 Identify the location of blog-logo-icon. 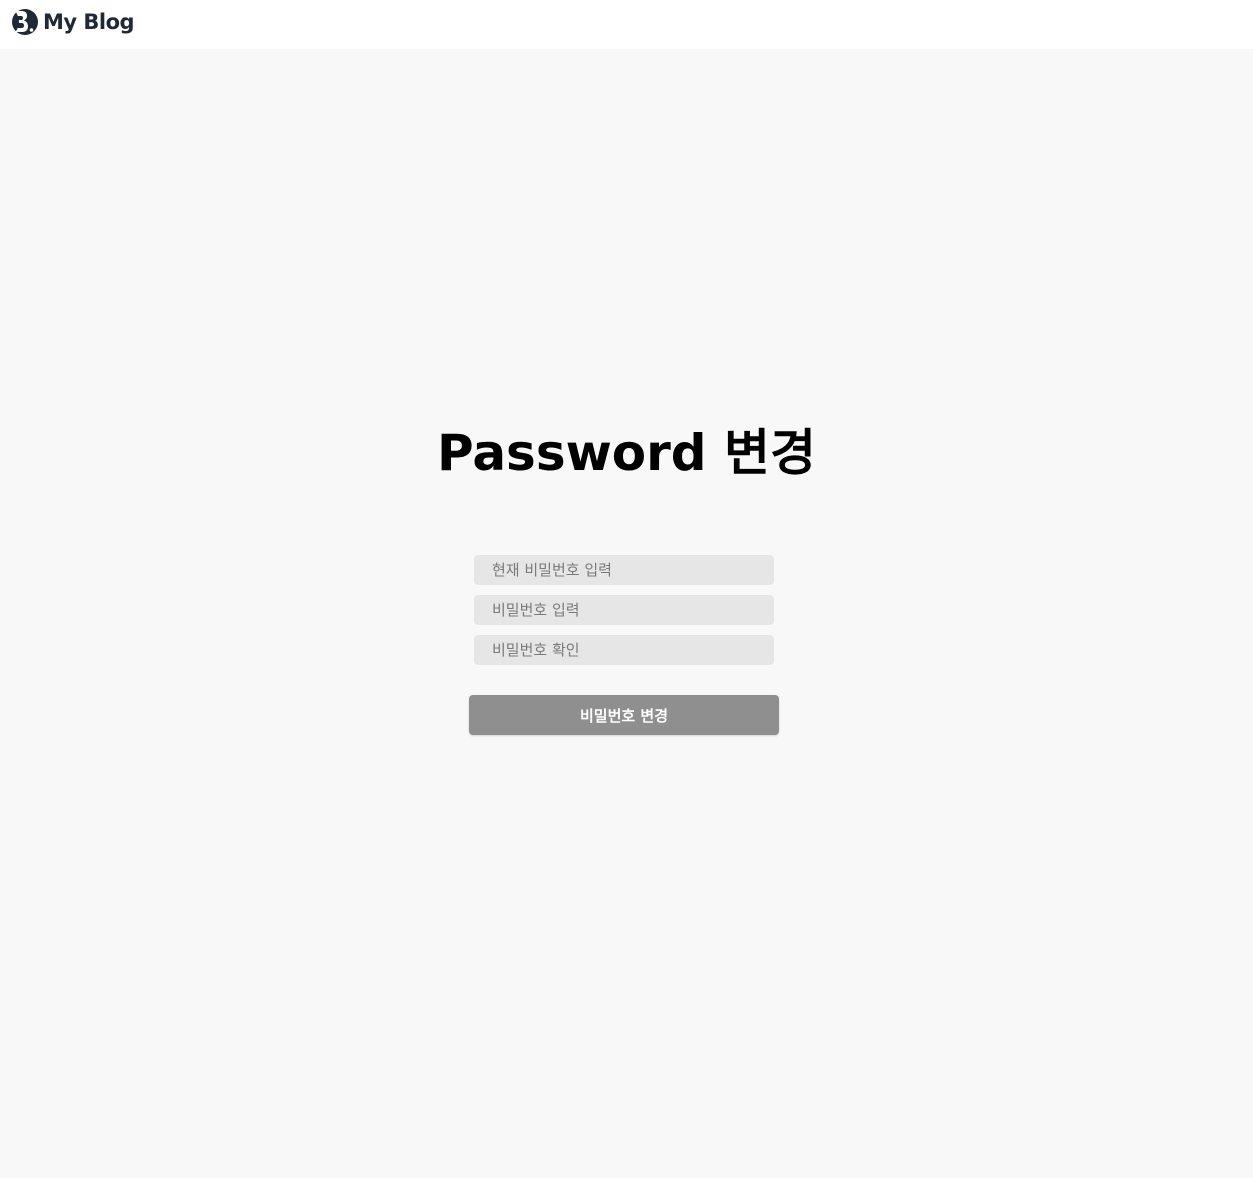
(25, 22).